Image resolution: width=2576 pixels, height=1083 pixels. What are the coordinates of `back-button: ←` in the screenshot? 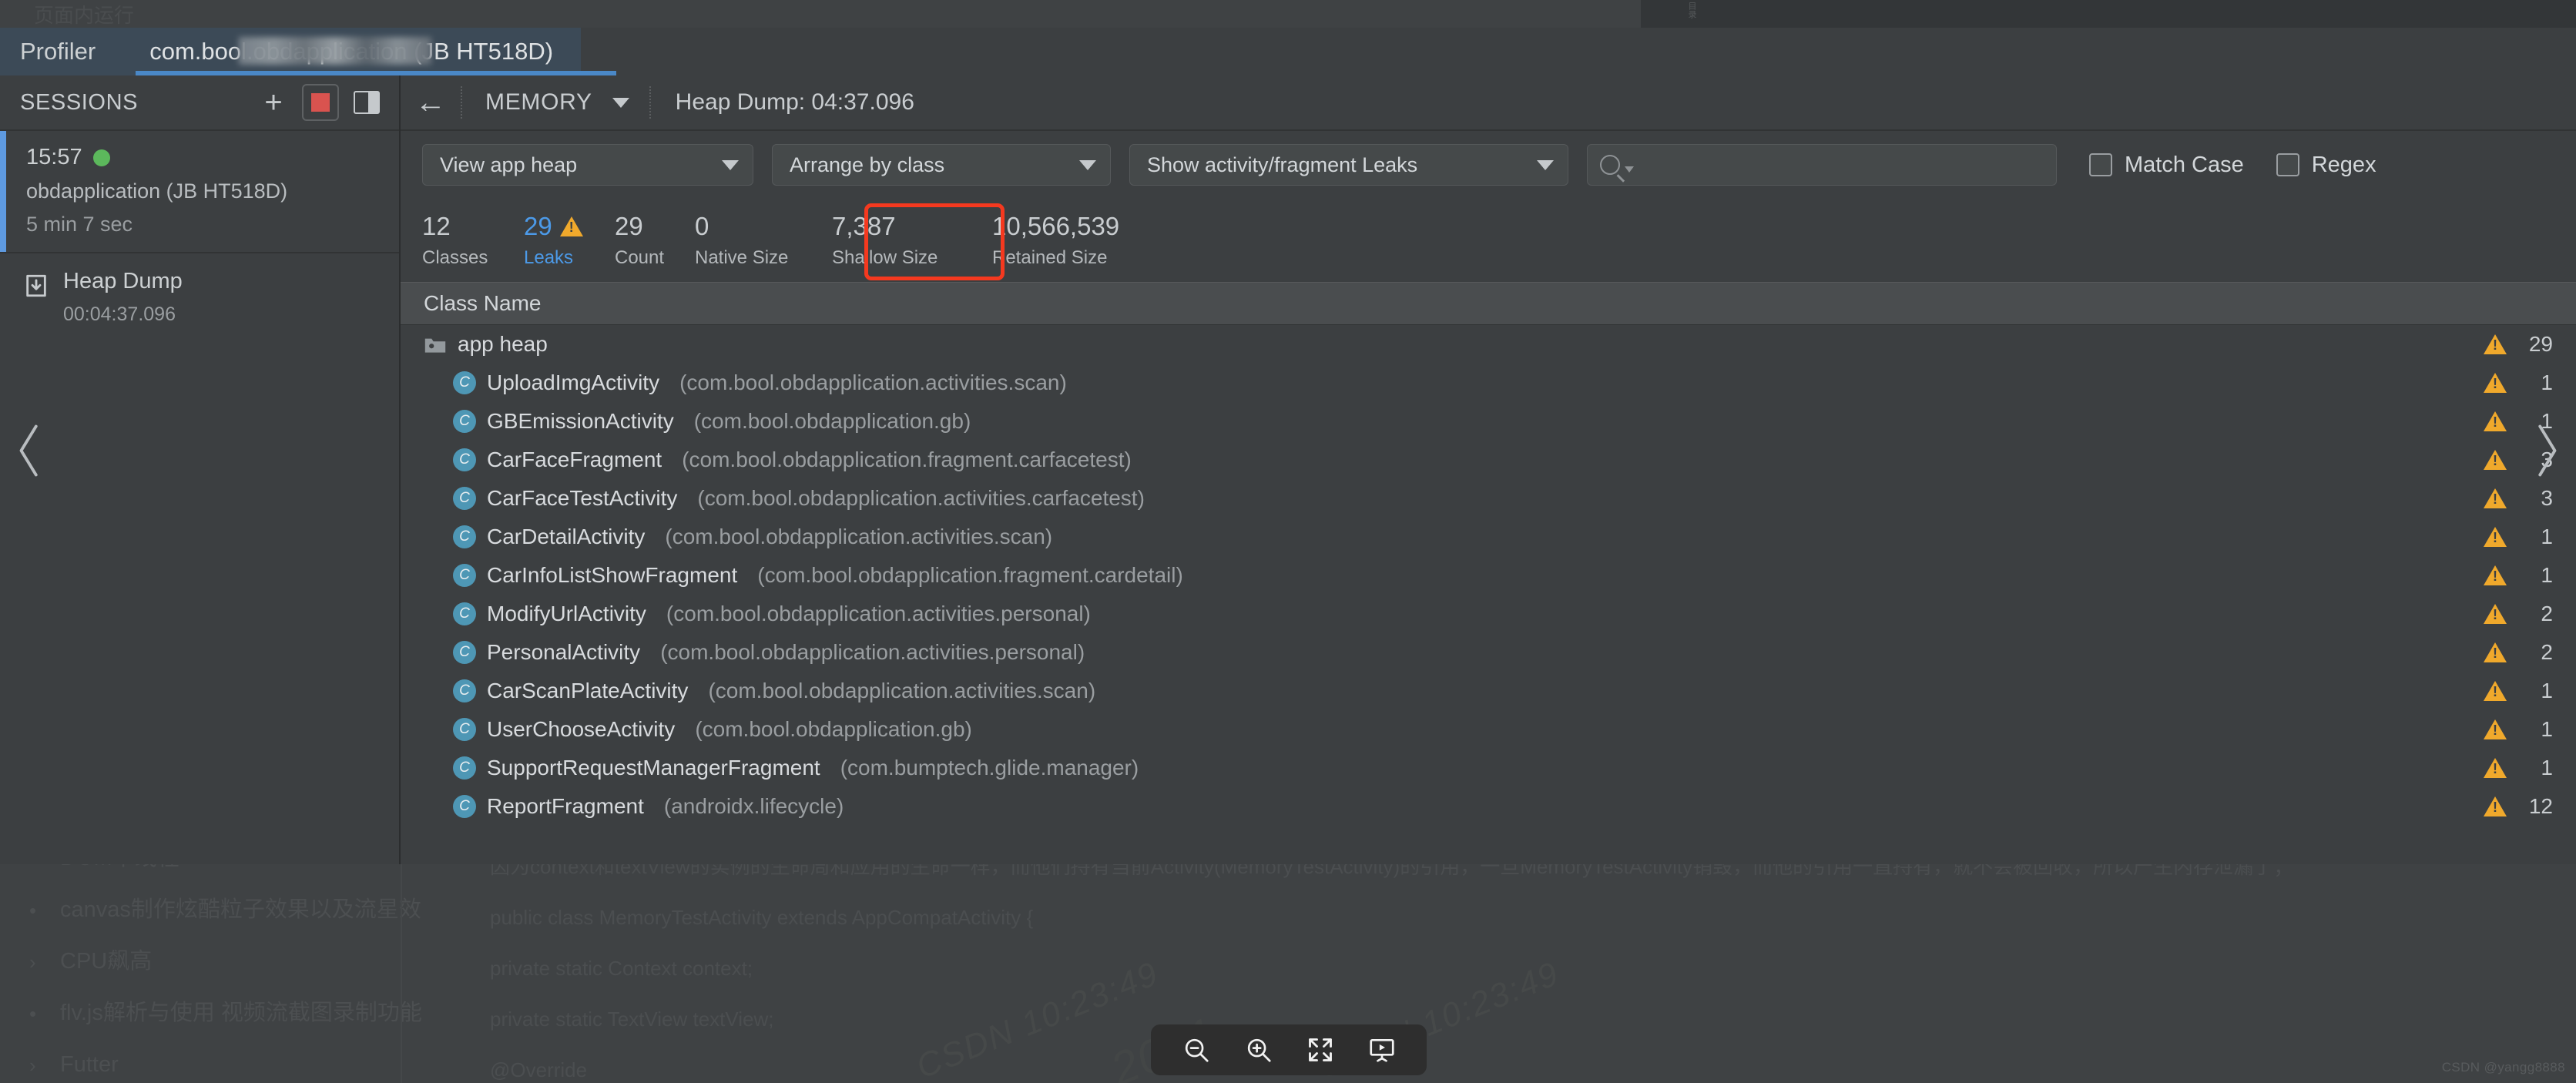 It's located at (431, 103).